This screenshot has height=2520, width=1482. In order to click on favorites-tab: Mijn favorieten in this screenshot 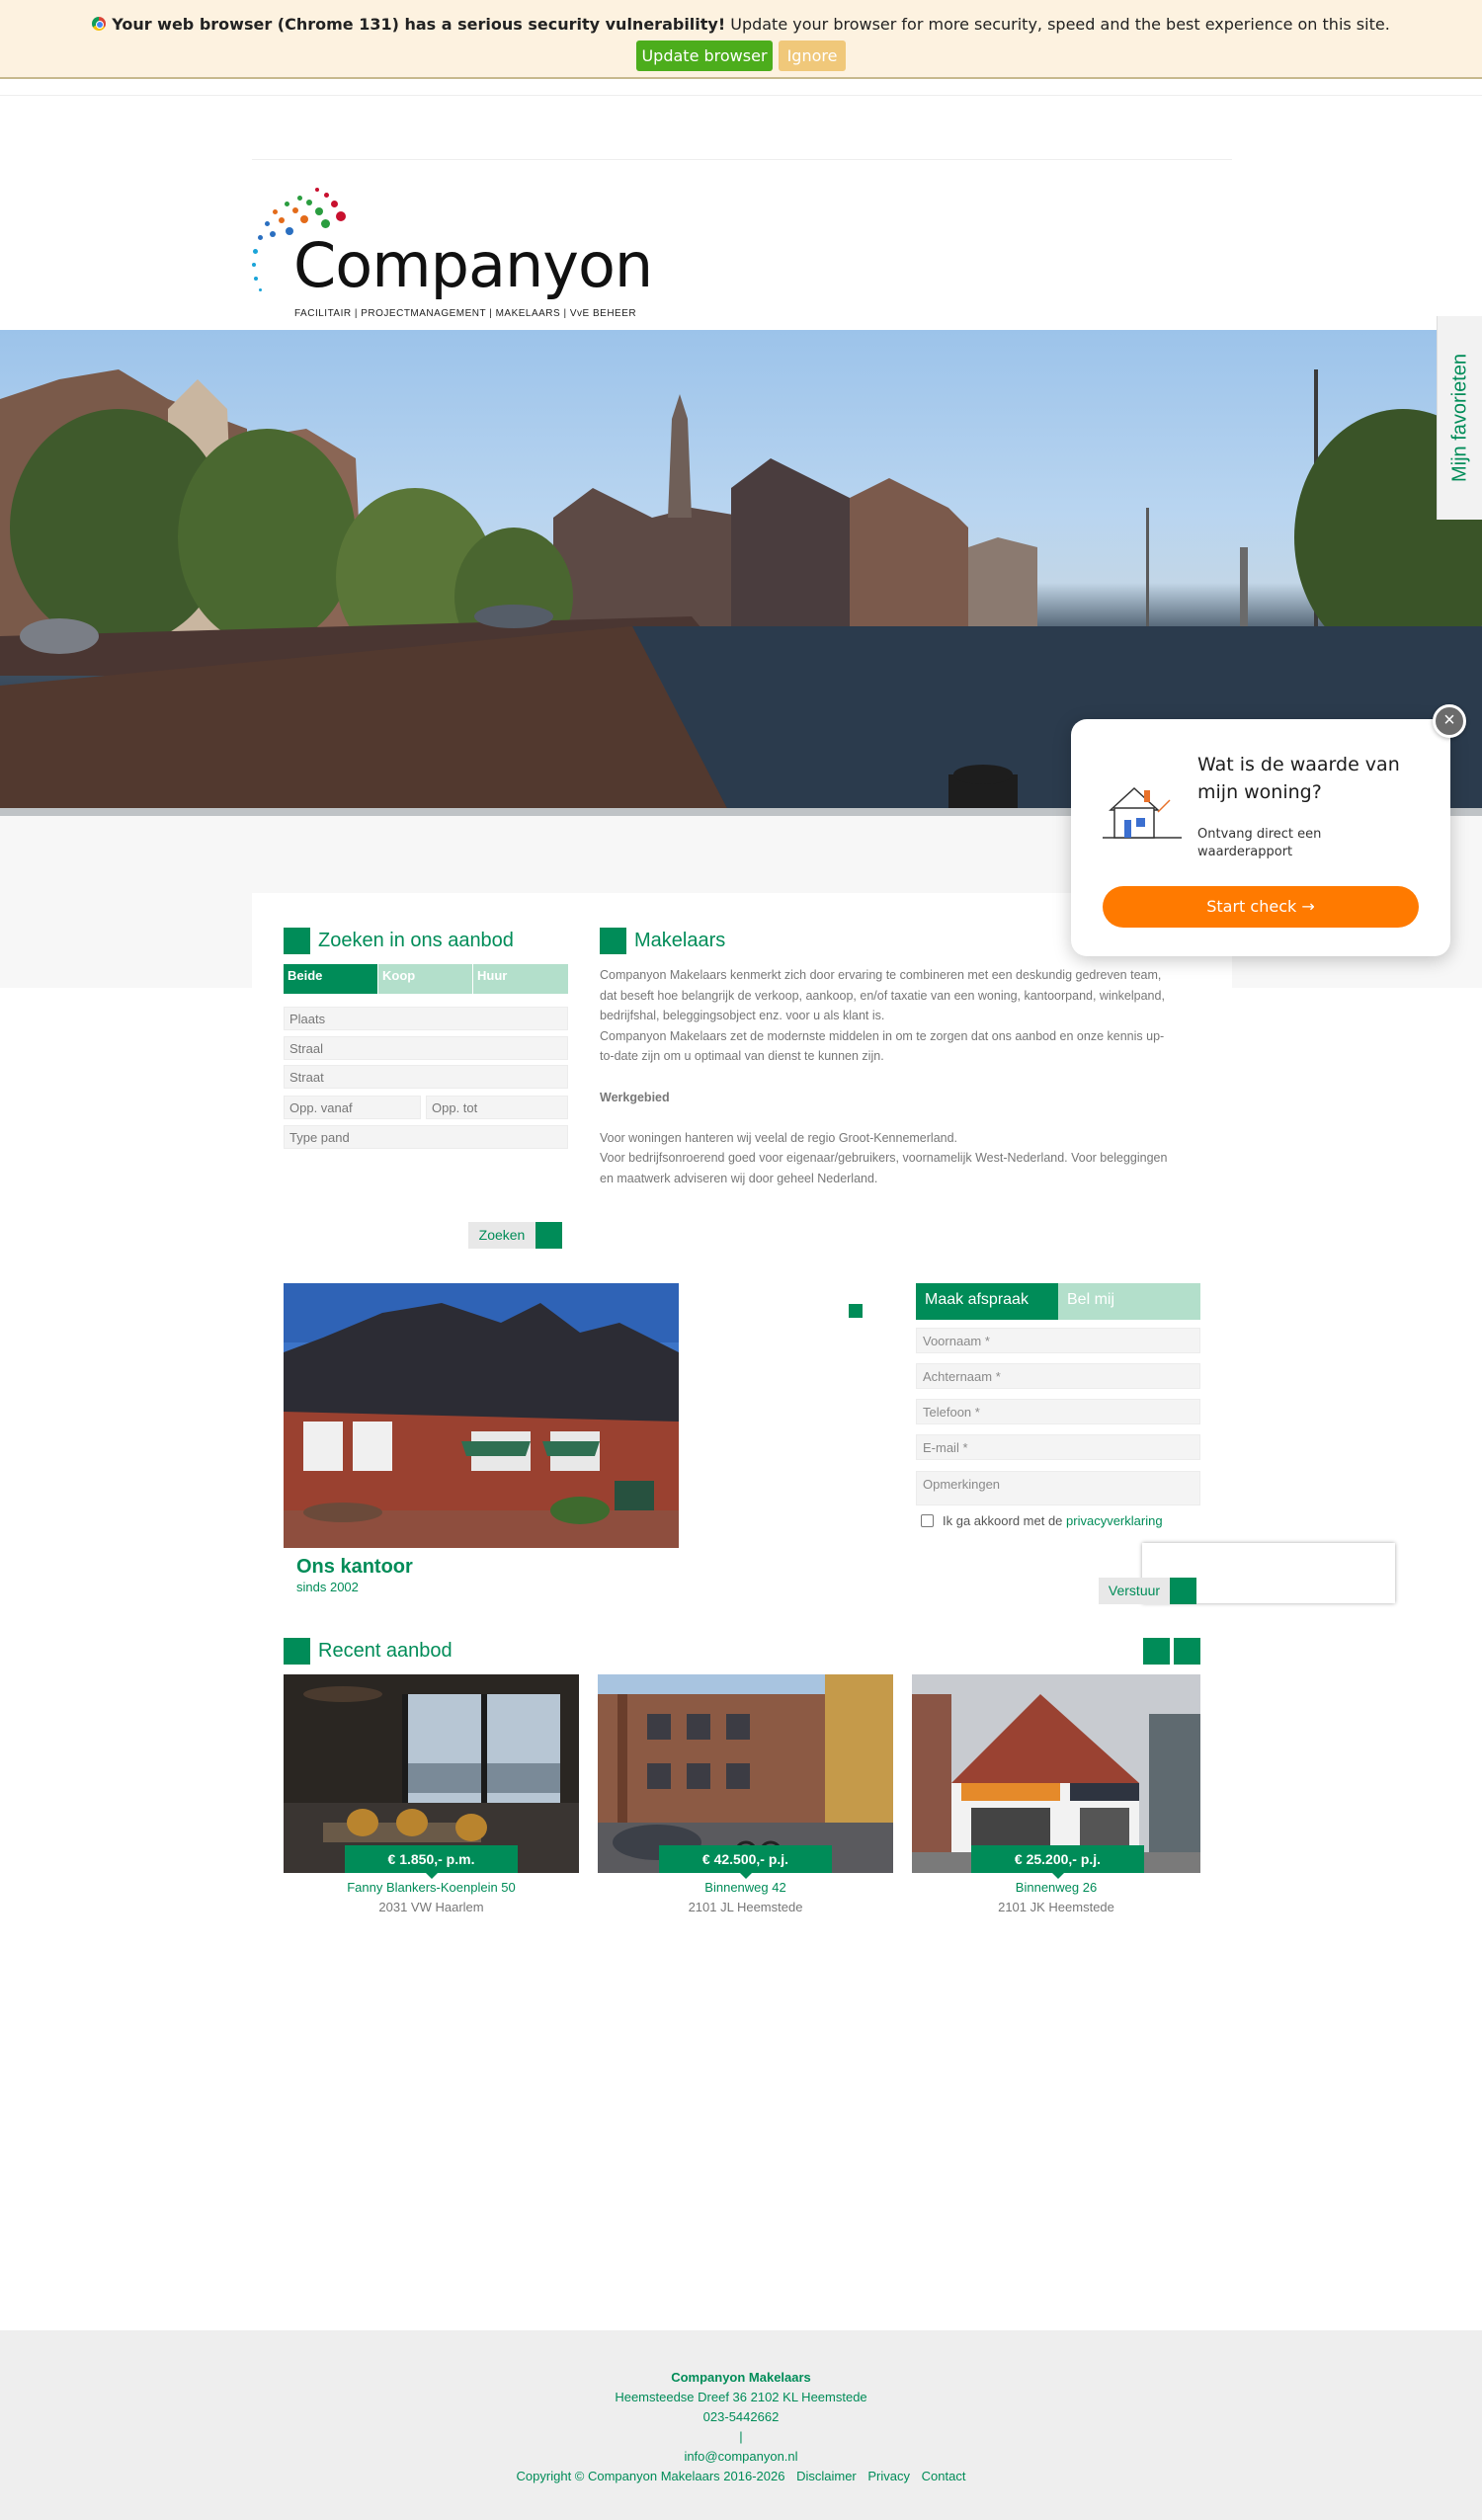, I will do `click(1459, 418)`.